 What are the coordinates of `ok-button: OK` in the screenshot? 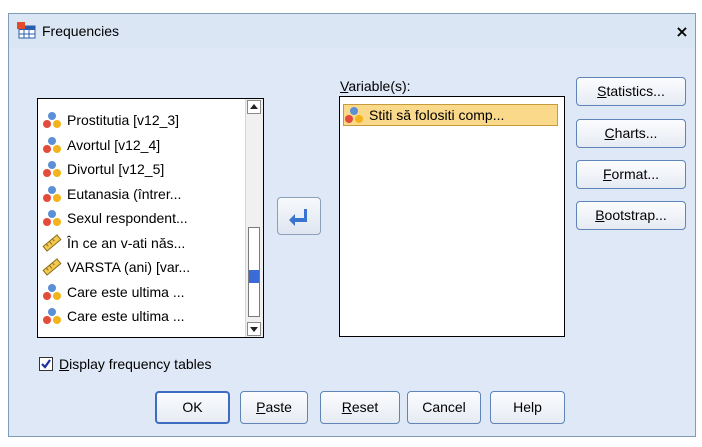 It's located at (192, 407).